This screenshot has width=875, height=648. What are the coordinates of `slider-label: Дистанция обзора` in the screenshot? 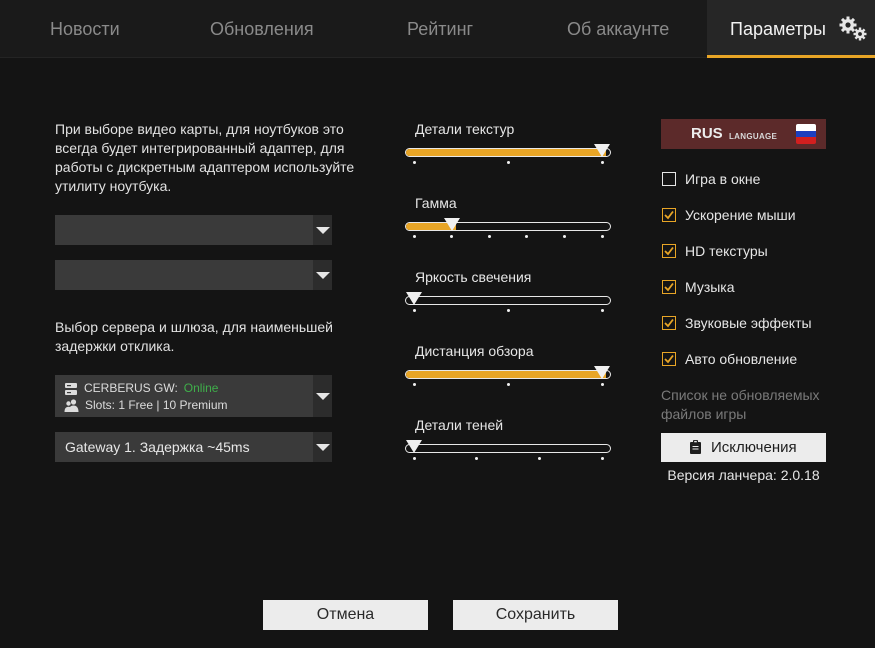 It's located at (474, 351).